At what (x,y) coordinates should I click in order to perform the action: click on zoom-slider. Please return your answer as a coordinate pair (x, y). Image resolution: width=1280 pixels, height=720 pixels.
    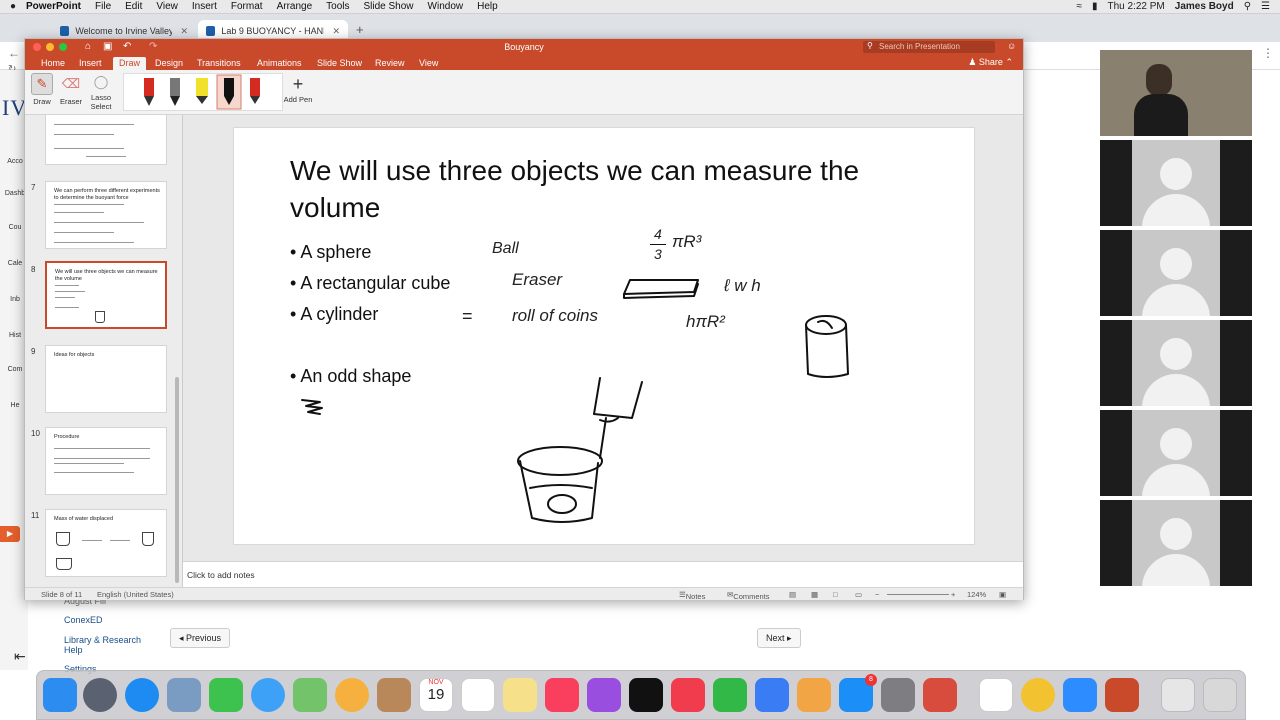
    Looking at the image, I should click on (918, 594).